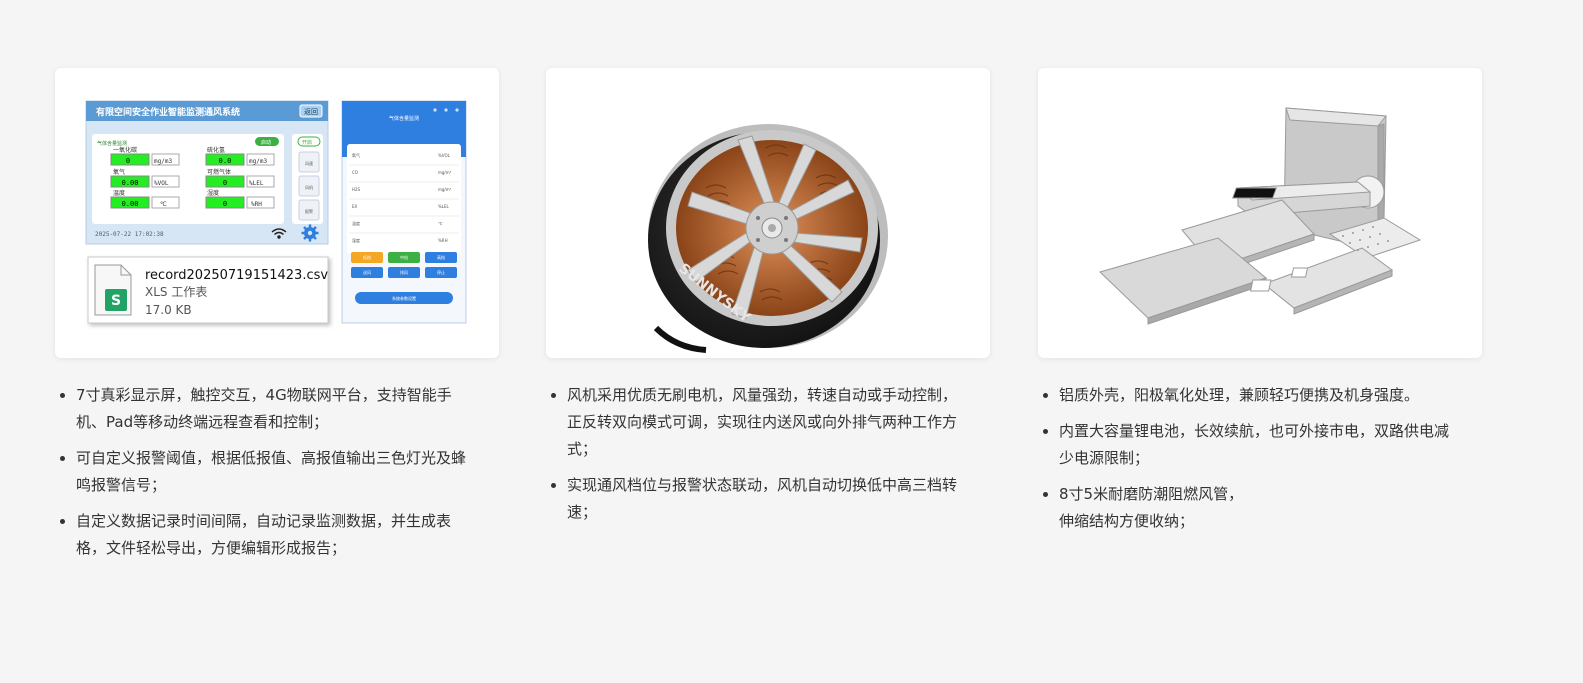  What do you see at coordinates (236, 275) in the screenshot?
I see `file-name: record20250719151423.csv` at bounding box center [236, 275].